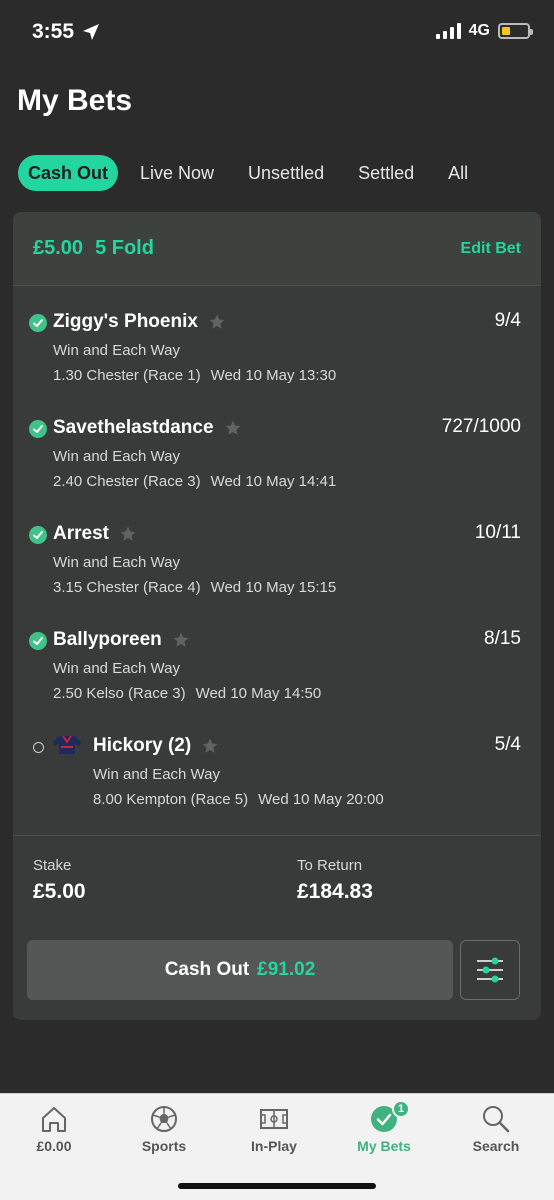 The height and width of the screenshot is (1200, 554). I want to click on nav-badge: 1, so click(401, 1109).